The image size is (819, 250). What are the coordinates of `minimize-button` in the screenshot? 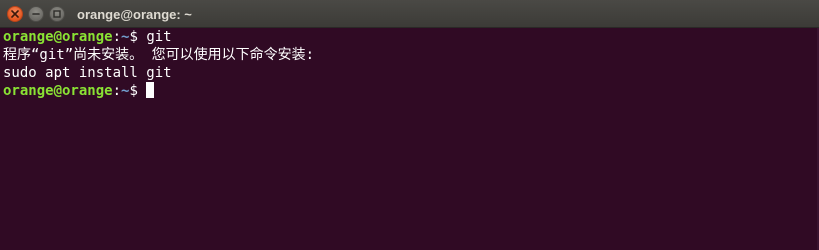 It's located at (36, 14).